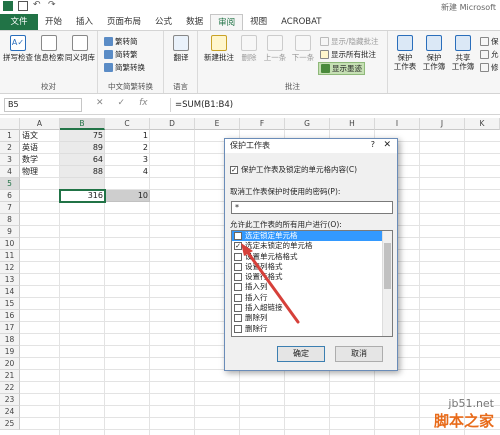  I want to click on row-header: 14, so click(10, 292).